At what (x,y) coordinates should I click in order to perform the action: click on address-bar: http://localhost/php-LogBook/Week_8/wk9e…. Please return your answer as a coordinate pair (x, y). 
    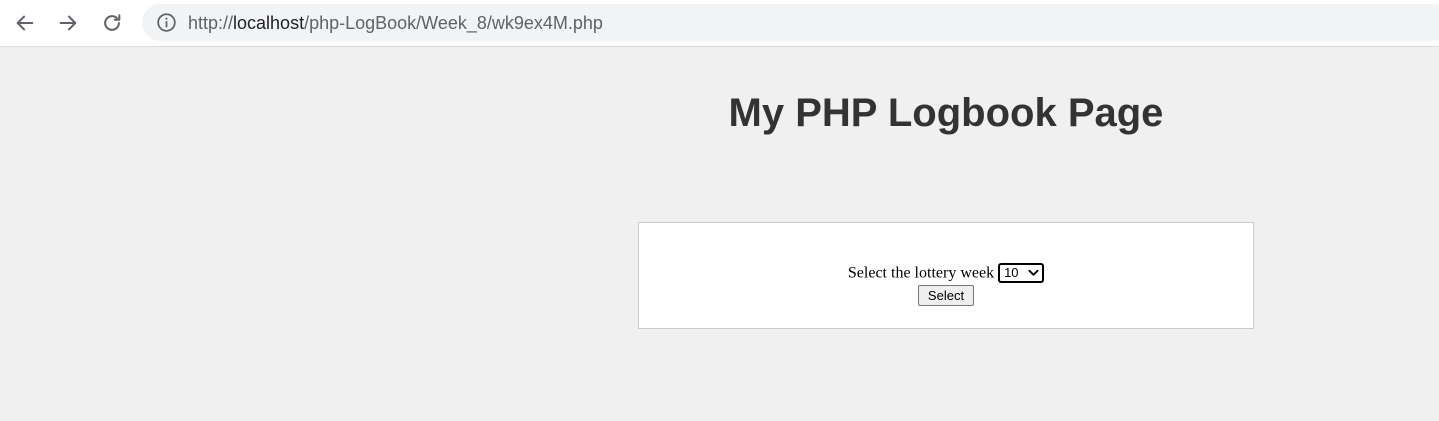
    Looking at the image, I should click on (790, 22).